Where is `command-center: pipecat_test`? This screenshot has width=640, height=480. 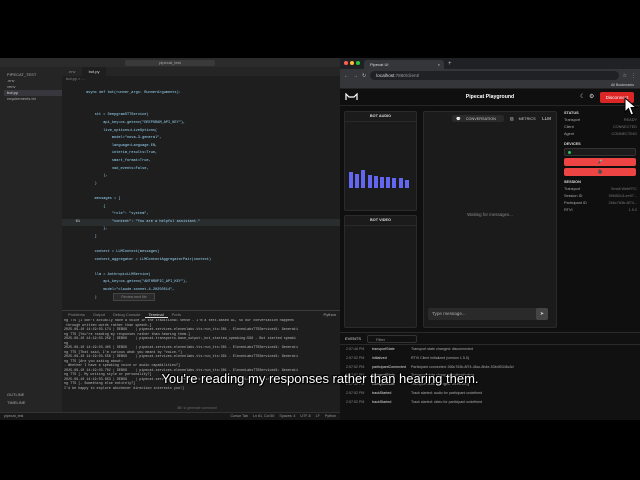
command-center: pipecat_test is located at coordinates (170, 62).